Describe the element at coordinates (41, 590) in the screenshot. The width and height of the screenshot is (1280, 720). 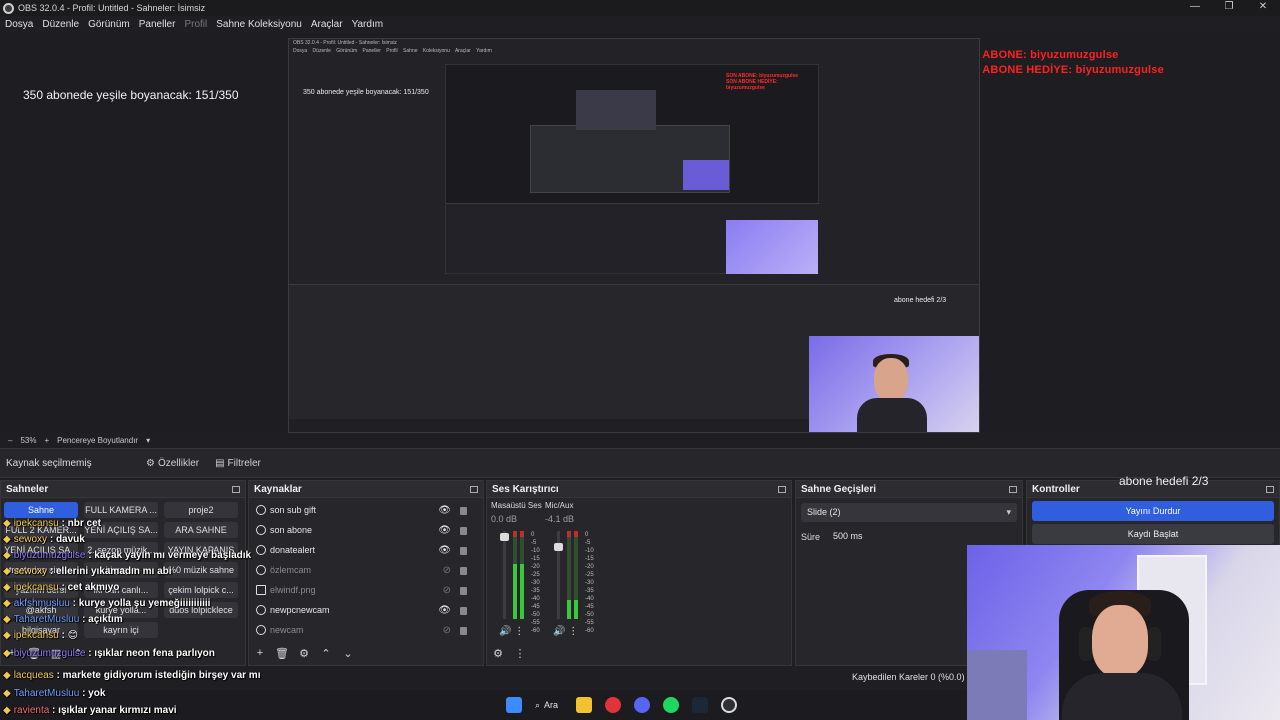
I see `scene-button: yazılım dersi` at that location.